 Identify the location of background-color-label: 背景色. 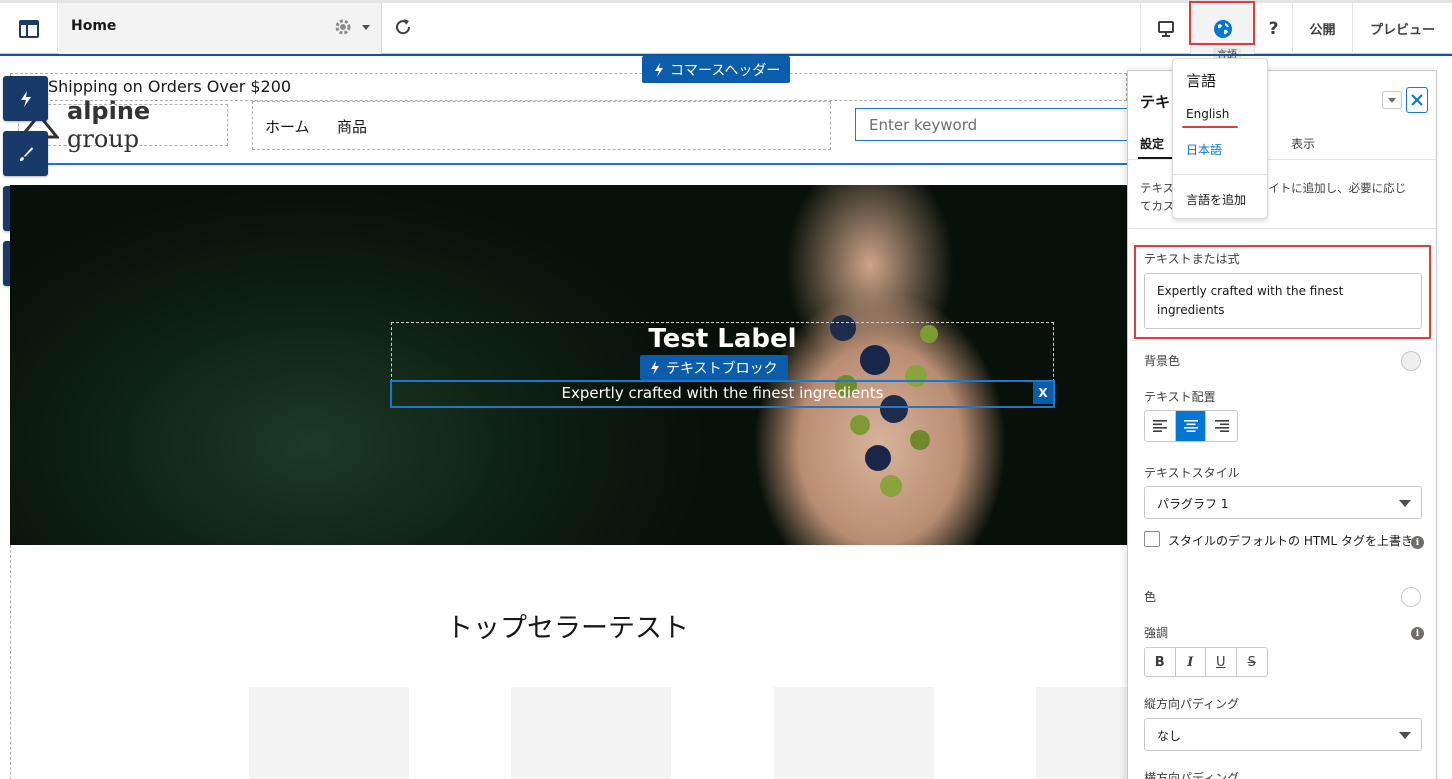
(1162, 361).